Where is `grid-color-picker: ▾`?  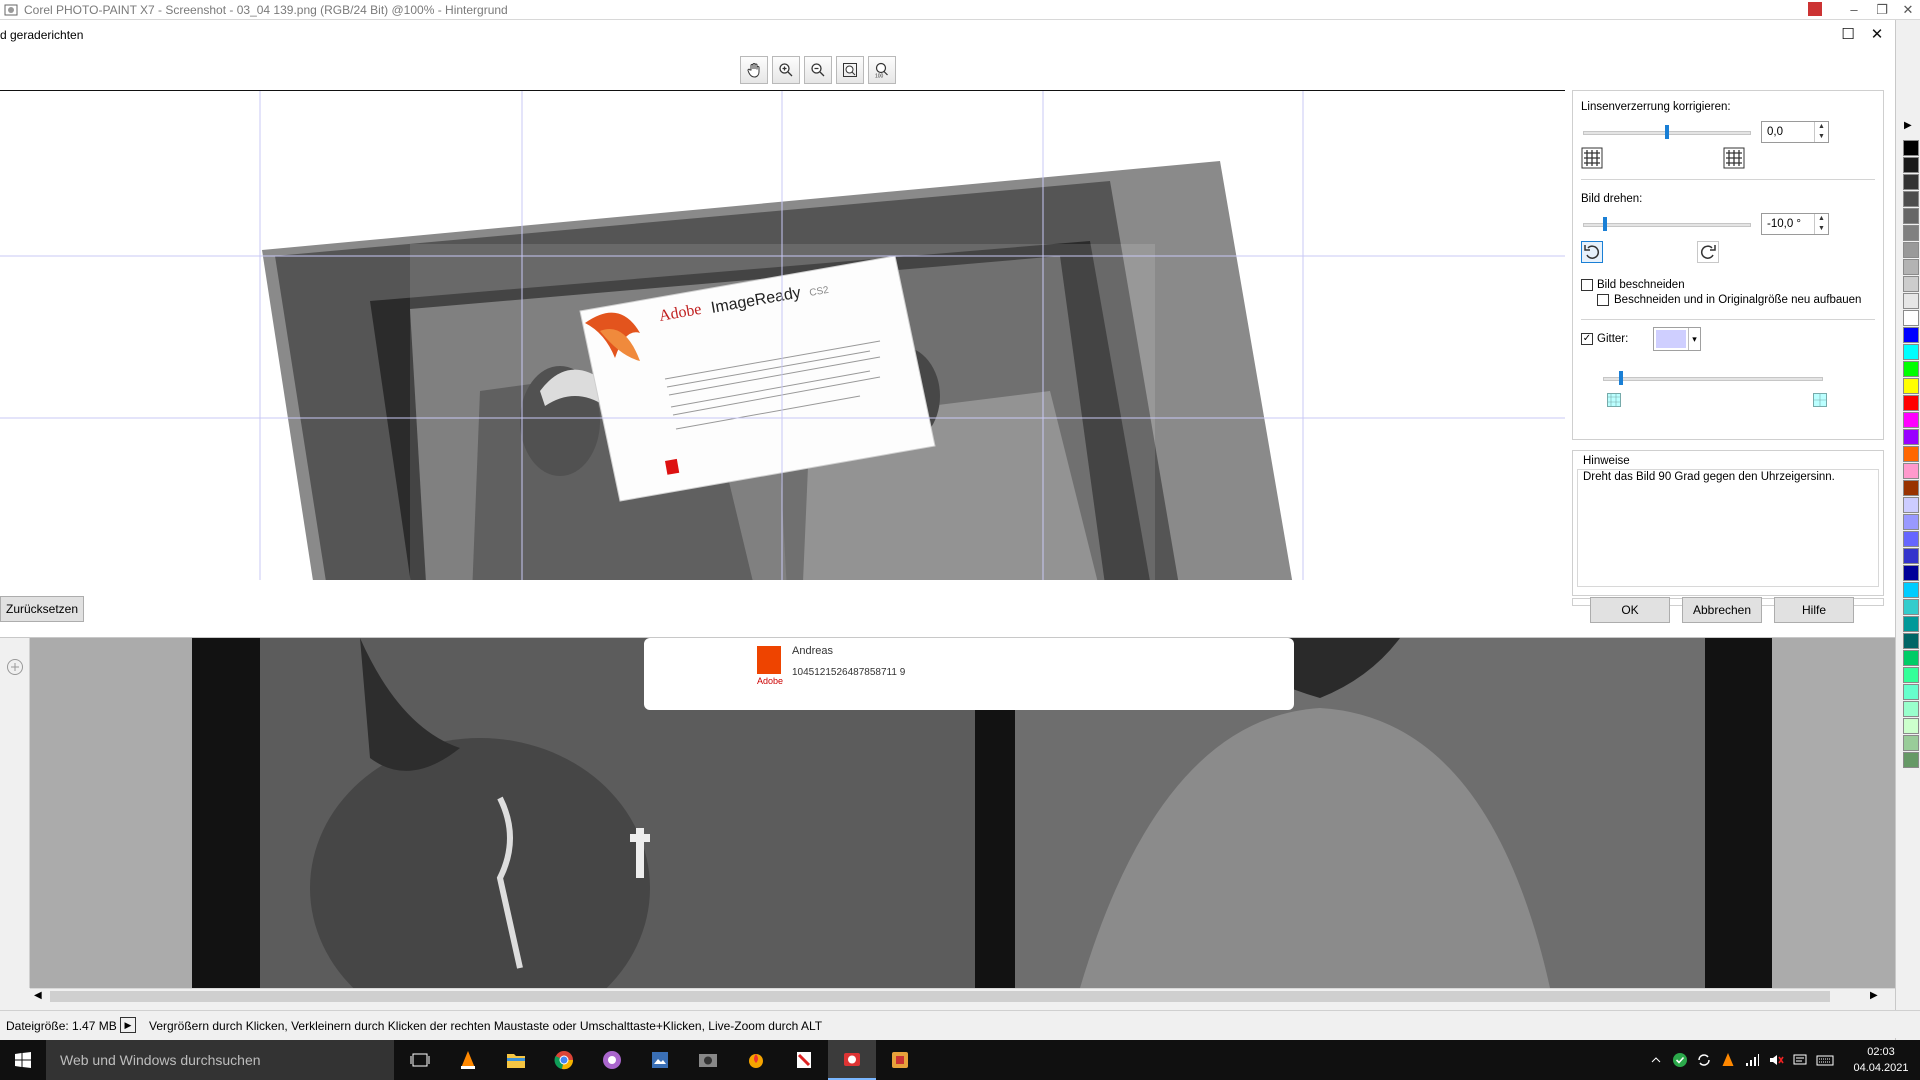
grid-color-picker: ▾ is located at coordinates (1677, 339).